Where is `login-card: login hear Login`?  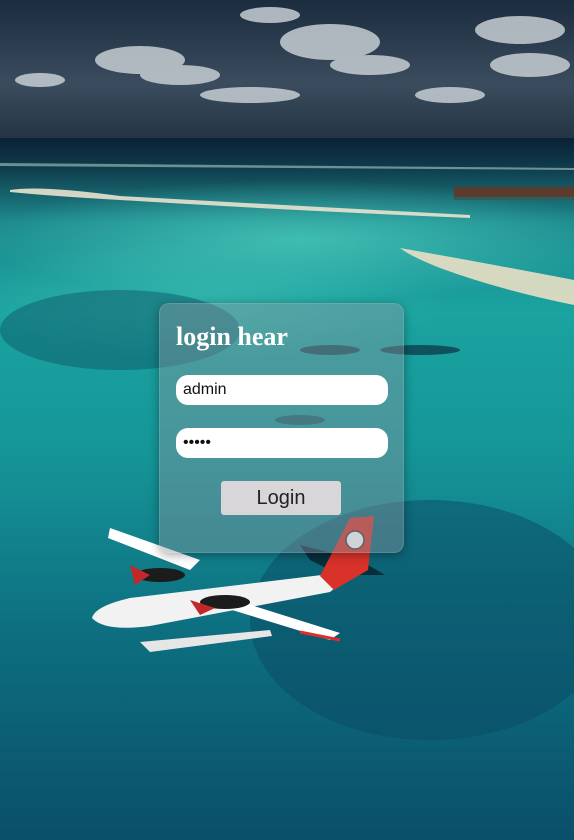
login-card: login hear Login is located at coordinates (281, 428).